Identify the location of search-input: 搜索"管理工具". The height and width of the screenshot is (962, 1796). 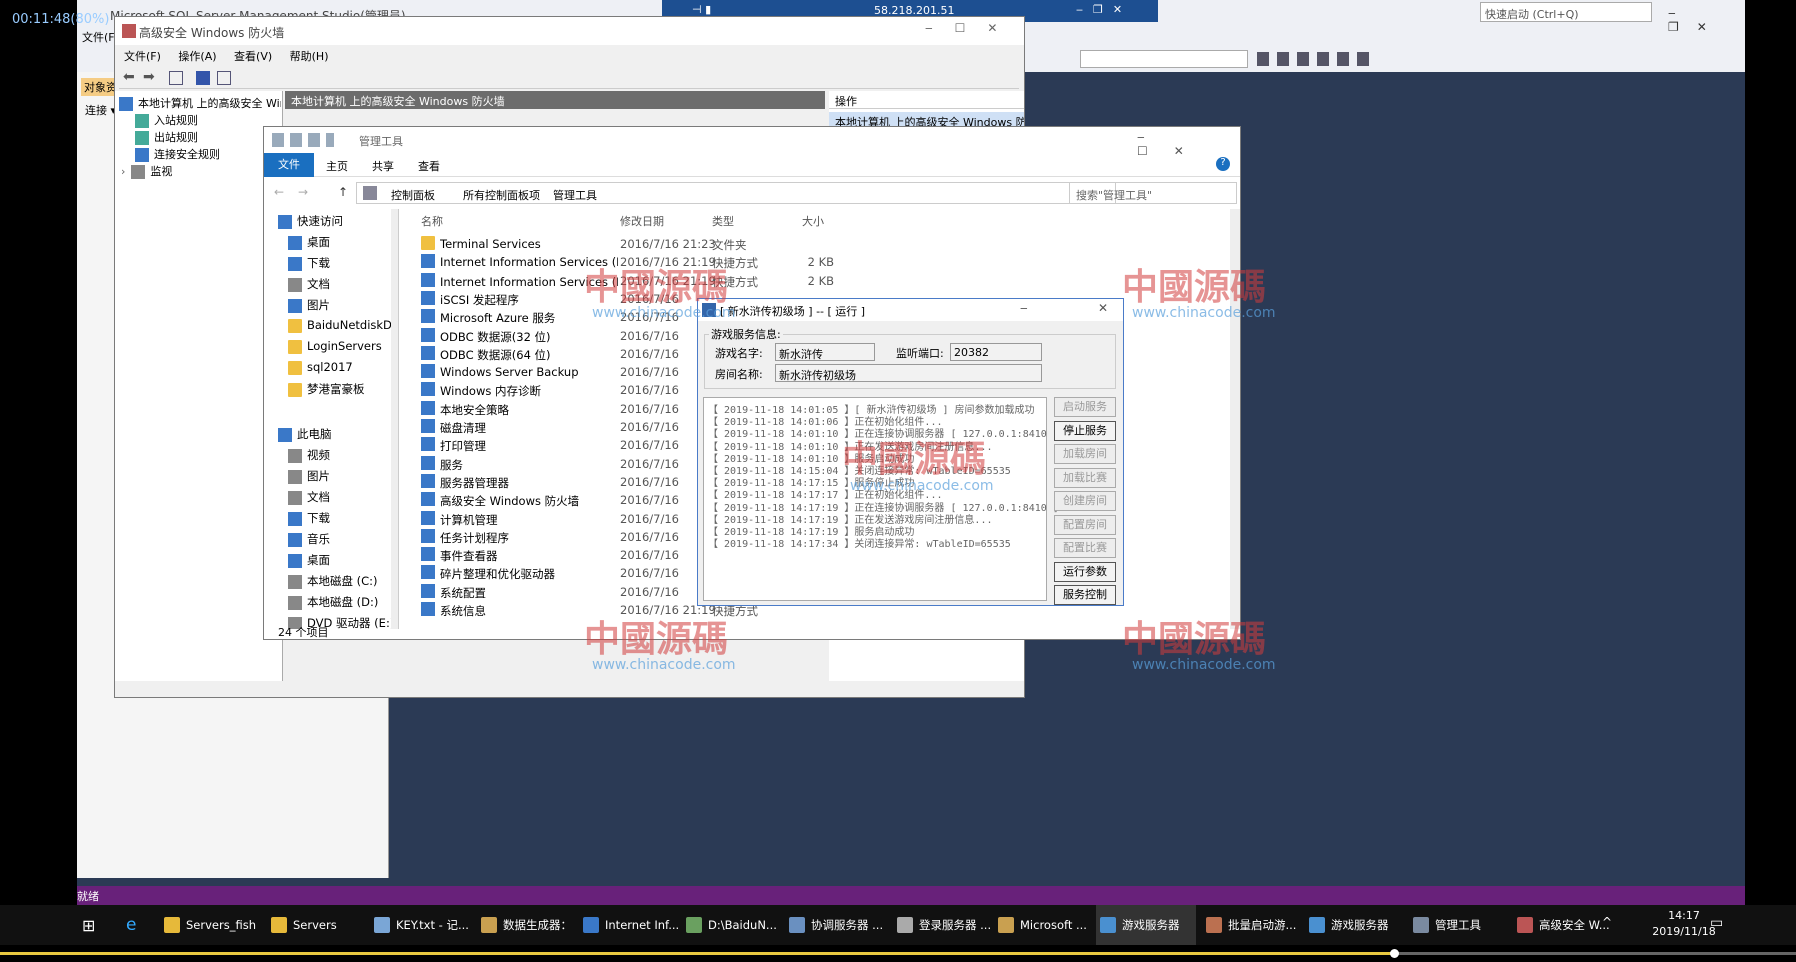
(1153, 193).